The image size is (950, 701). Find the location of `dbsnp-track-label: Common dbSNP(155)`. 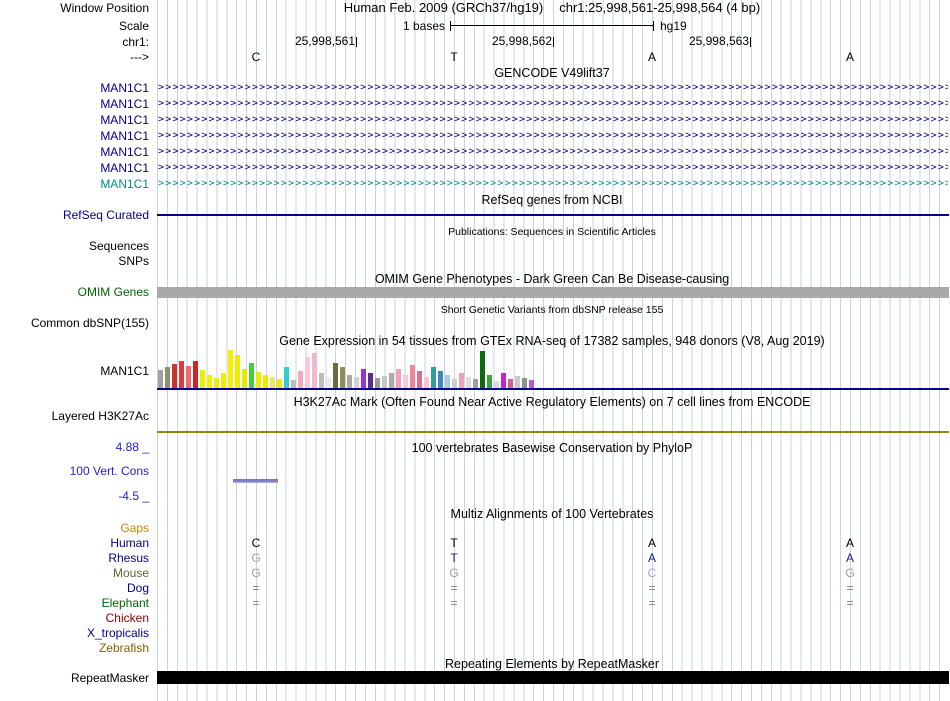

dbsnp-track-label: Common dbSNP(155) is located at coordinates (76, 323).